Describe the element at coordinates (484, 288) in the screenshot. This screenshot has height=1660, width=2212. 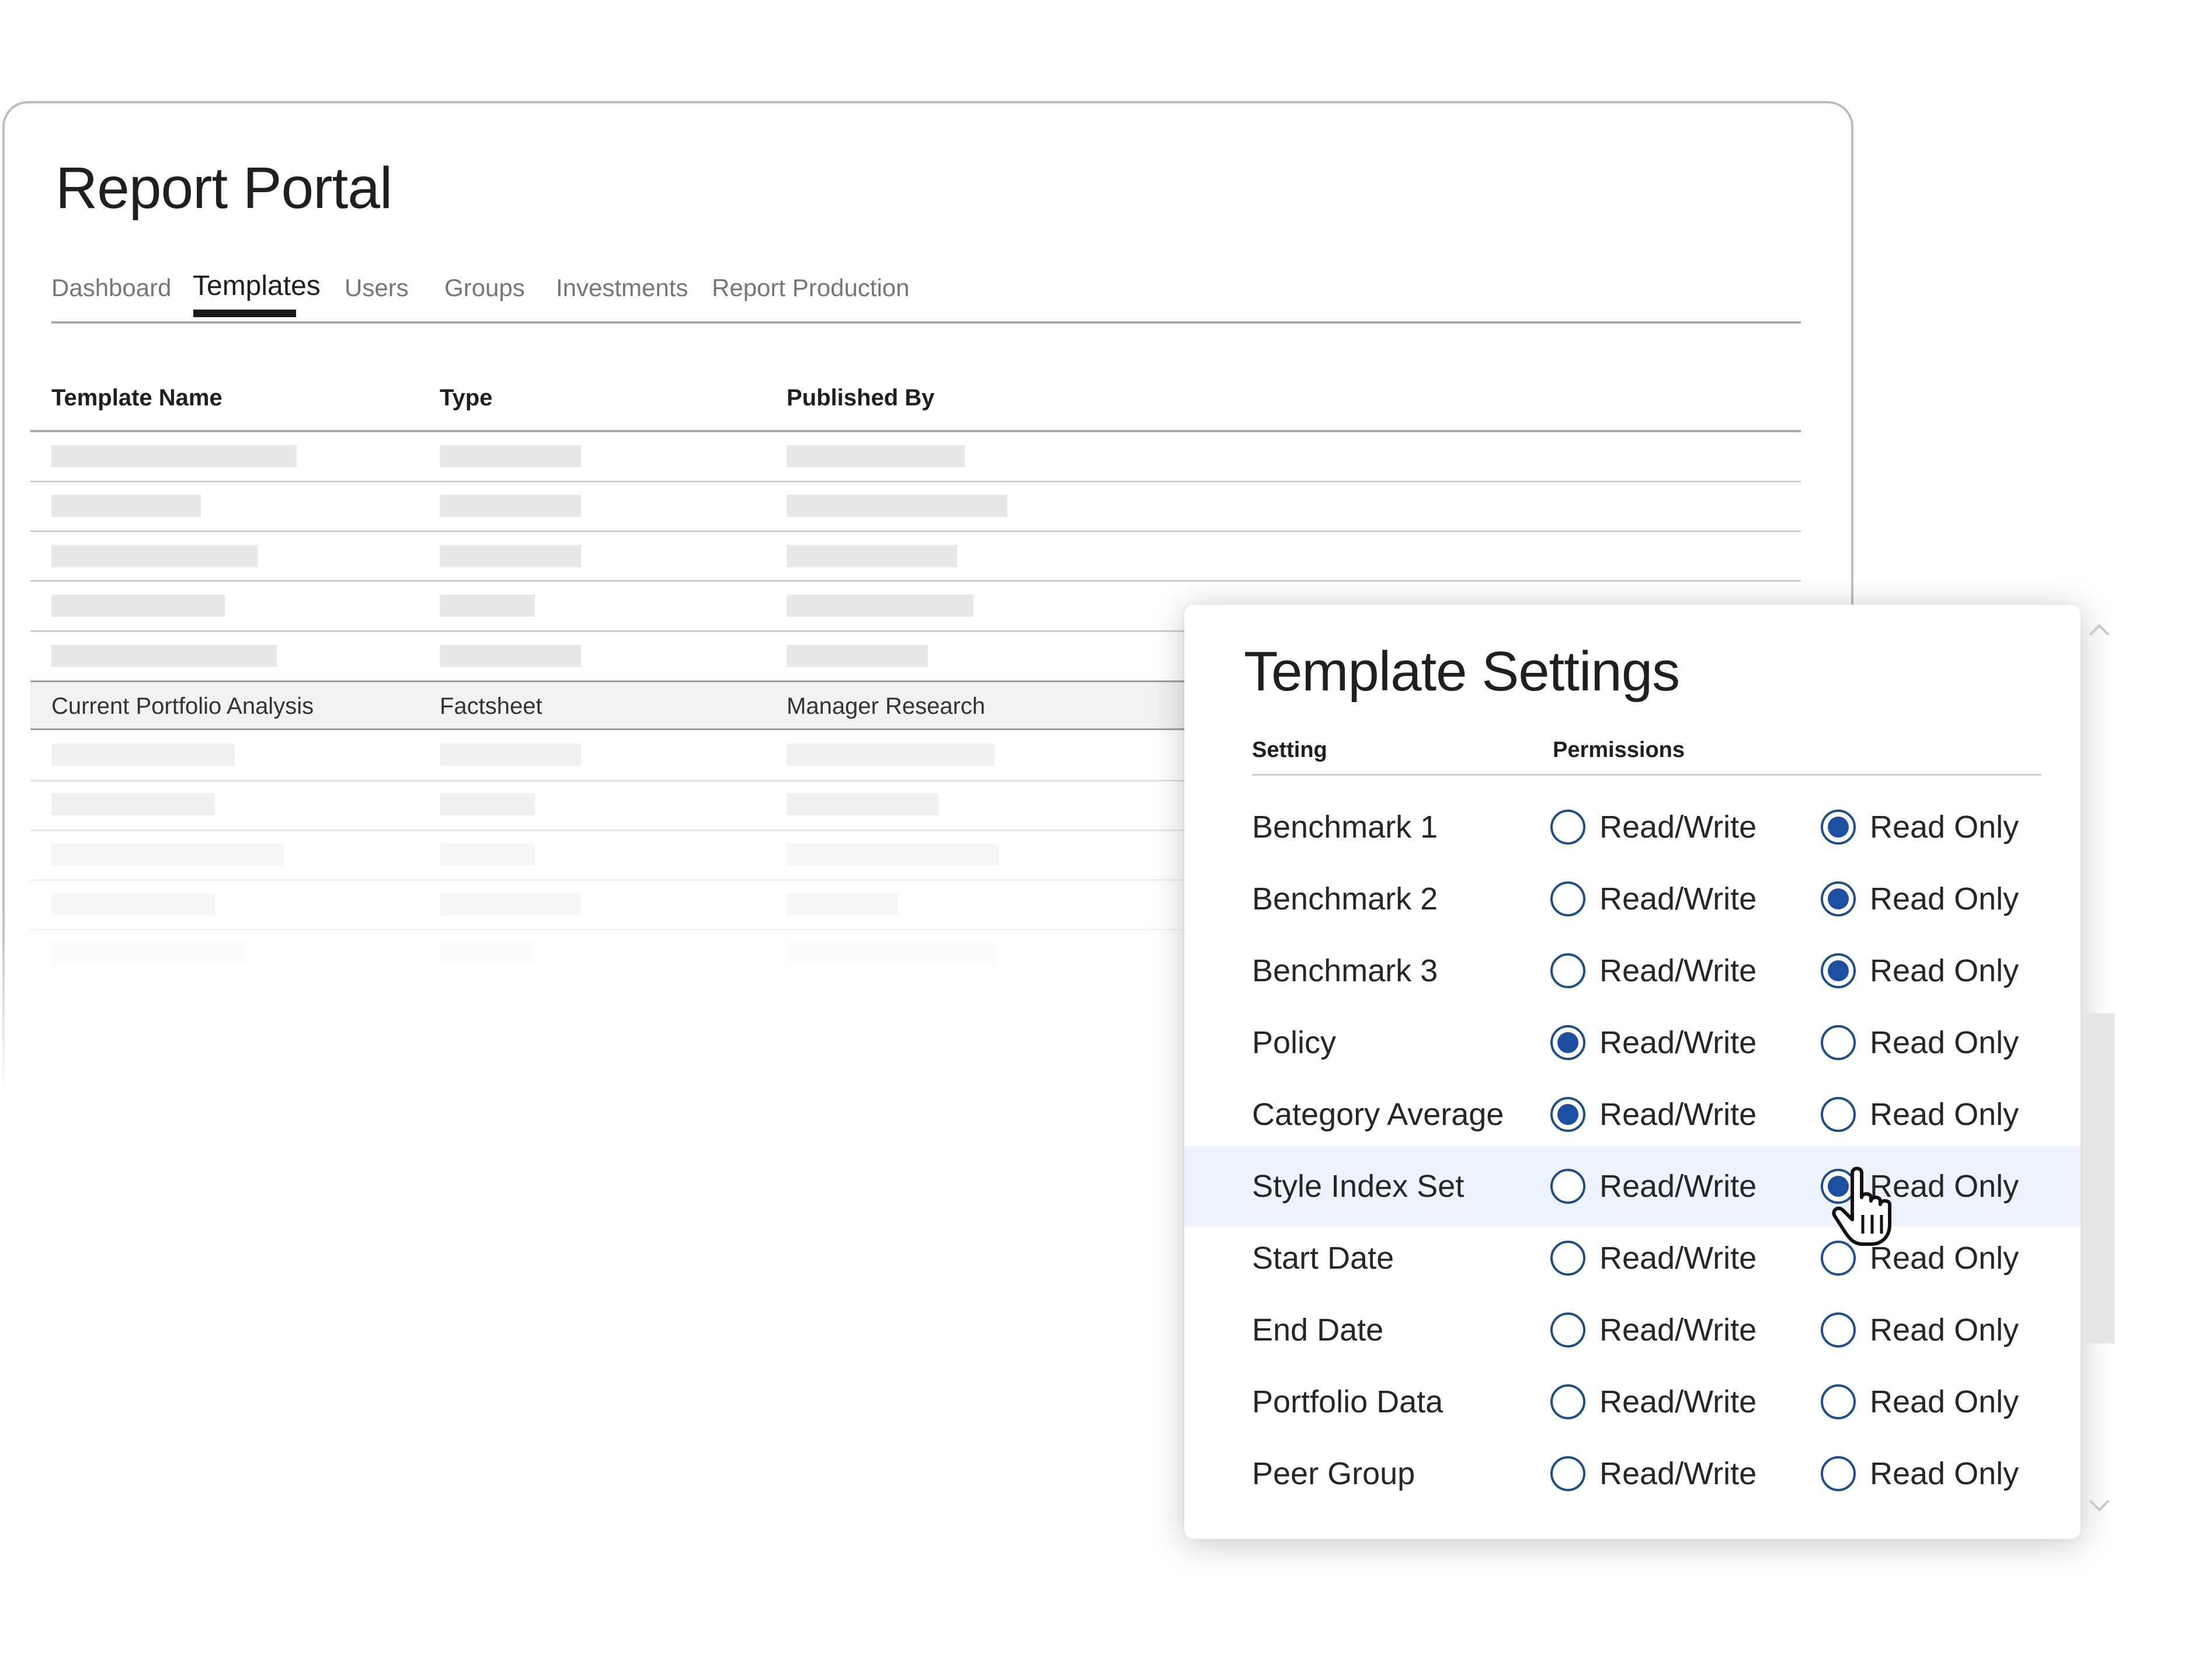
I see `tab-groups: Groups` at that location.